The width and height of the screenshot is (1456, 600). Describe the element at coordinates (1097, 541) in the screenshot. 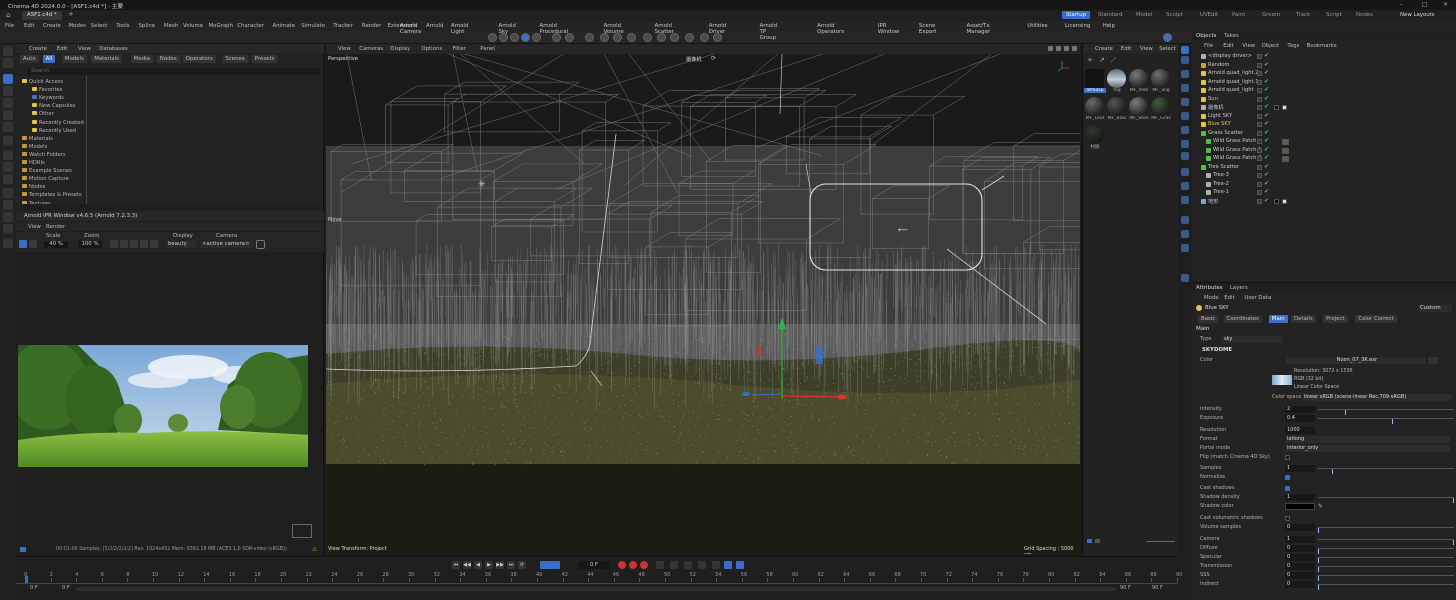

I see `list-view-icon` at that location.